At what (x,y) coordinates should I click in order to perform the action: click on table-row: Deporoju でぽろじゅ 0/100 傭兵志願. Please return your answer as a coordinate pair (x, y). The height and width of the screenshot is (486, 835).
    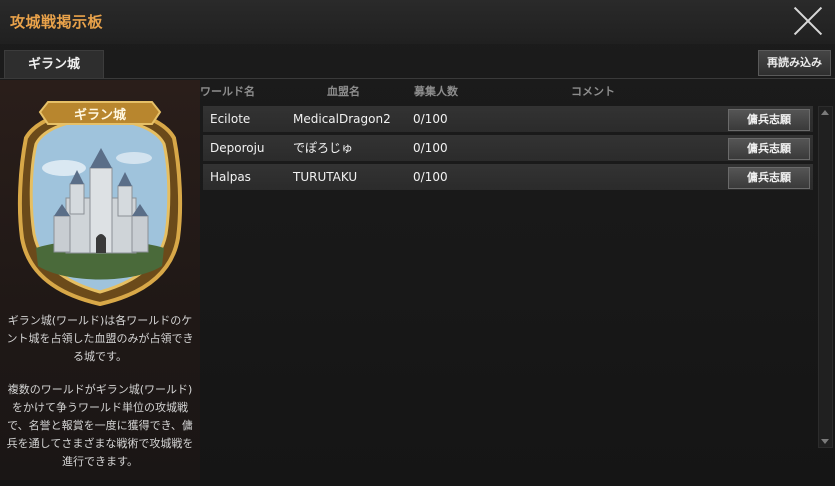
    Looking at the image, I should click on (508, 148).